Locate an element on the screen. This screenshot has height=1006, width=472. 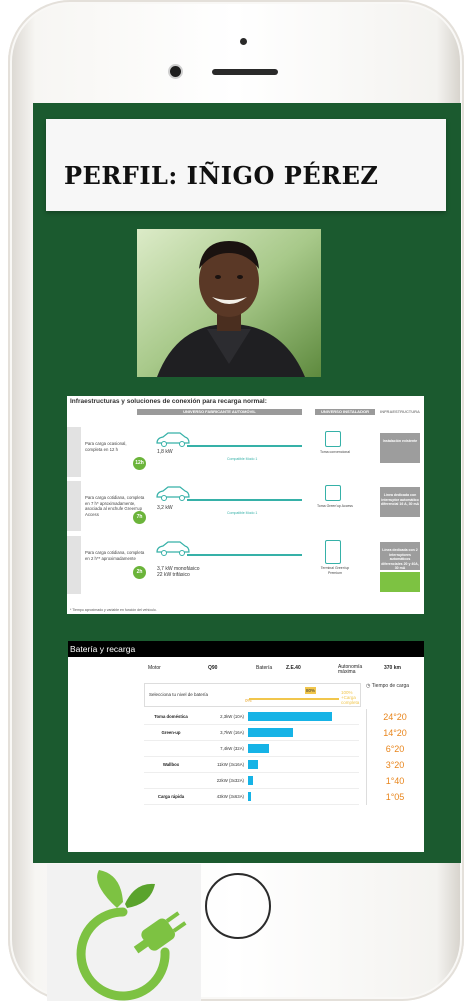
battery-level-label: Selecciona tu nivel de batería is located at coordinates (179, 694).